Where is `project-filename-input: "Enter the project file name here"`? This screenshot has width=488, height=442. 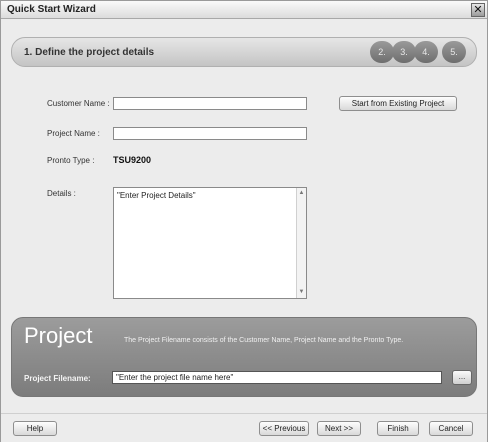
project-filename-input: "Enter the project file name here" is located at coordinates (277, 377).